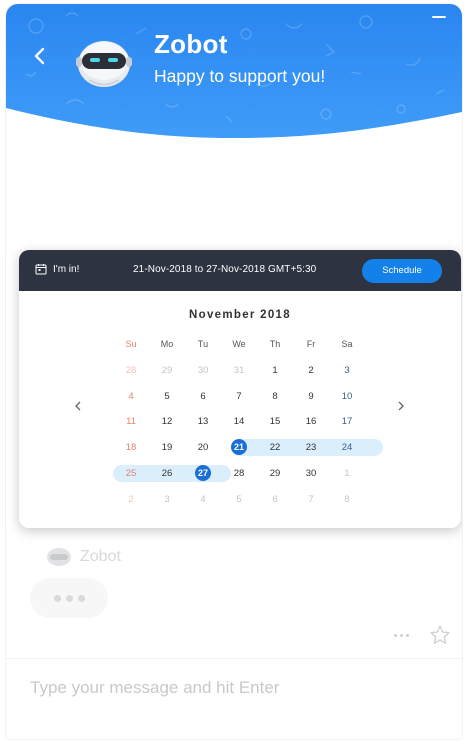 Image resolution: width=467 pixels, height=741 pixels. I want to click on calendar-day: 14, so click(239, 422).